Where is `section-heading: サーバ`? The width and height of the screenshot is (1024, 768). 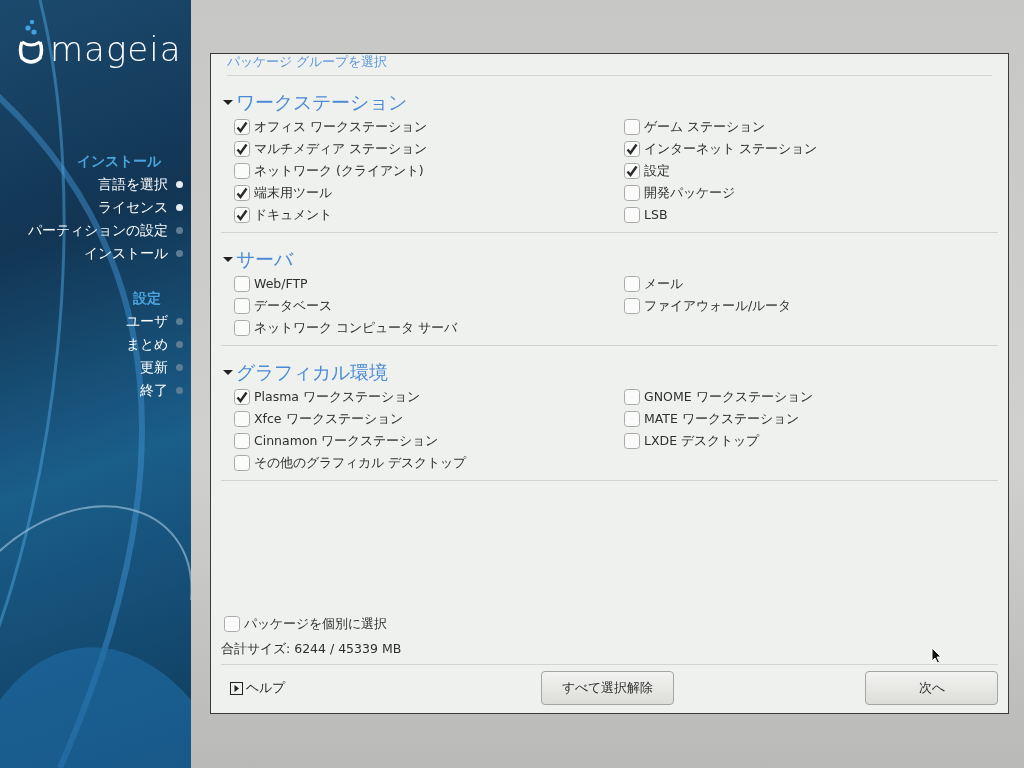
section-heading: サーバ is located at coordinates (264, 259).